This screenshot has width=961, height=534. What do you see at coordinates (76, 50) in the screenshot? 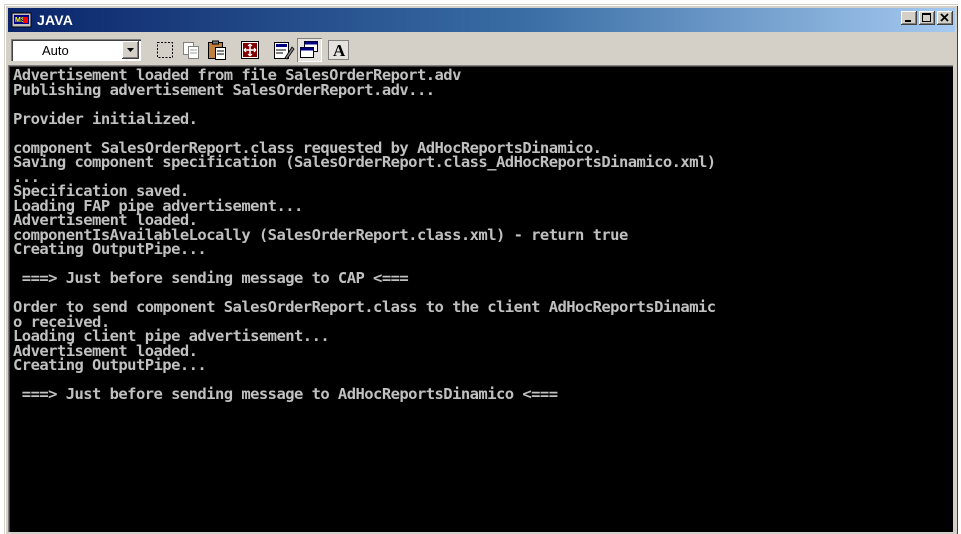
I see `font-size-select: Auto` at bounding box center [76, 50].